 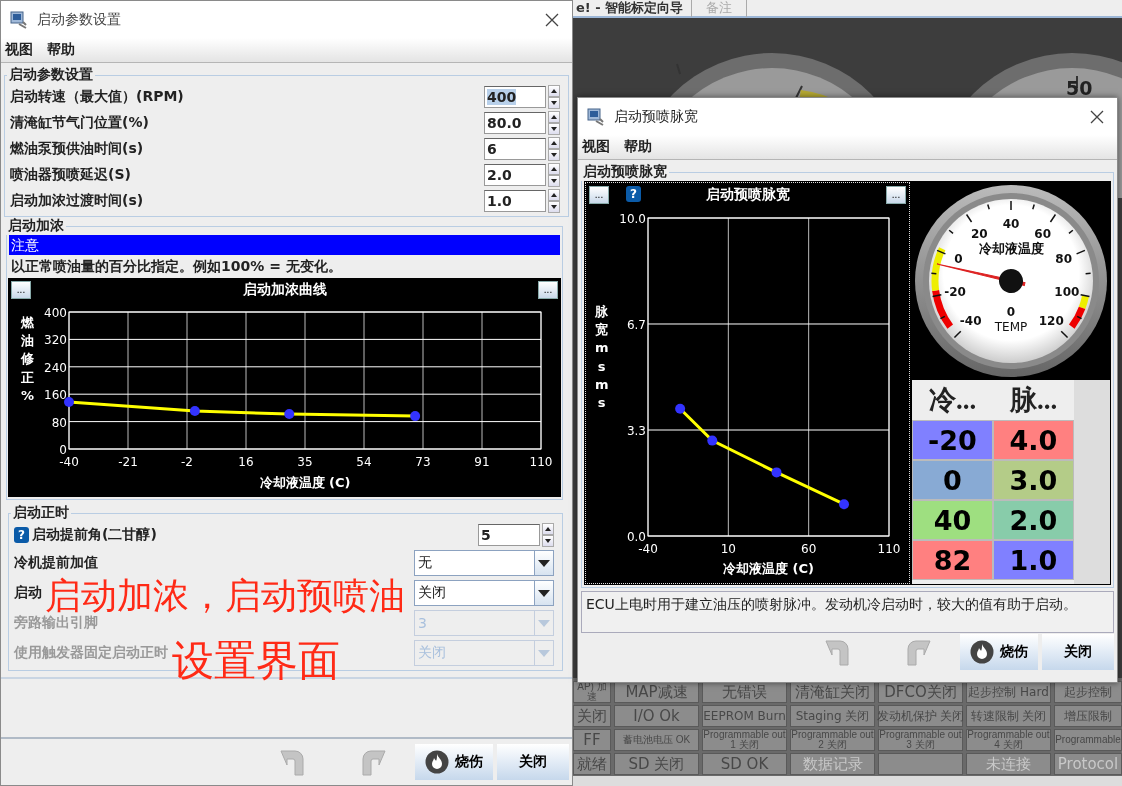 I want to click on table-cell: 1.0, so click(x=1033, y=560).